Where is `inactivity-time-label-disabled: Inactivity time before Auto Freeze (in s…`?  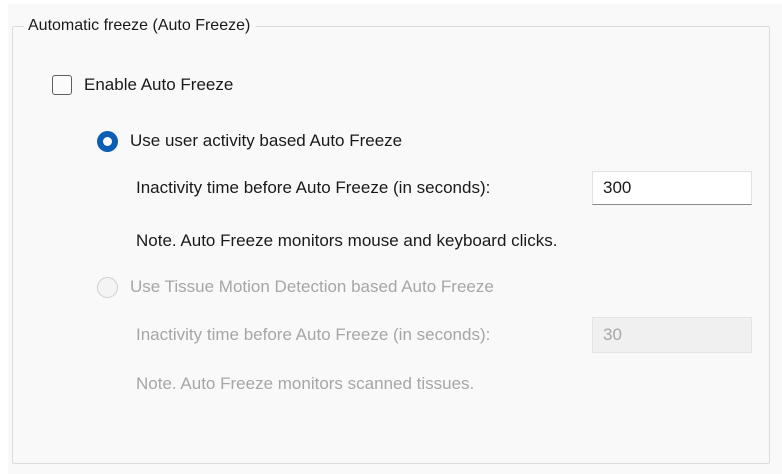 inactivity-time-label-disabled: Inactivity time before Auto Freeze (in s… is located at coordinates (313, 334).